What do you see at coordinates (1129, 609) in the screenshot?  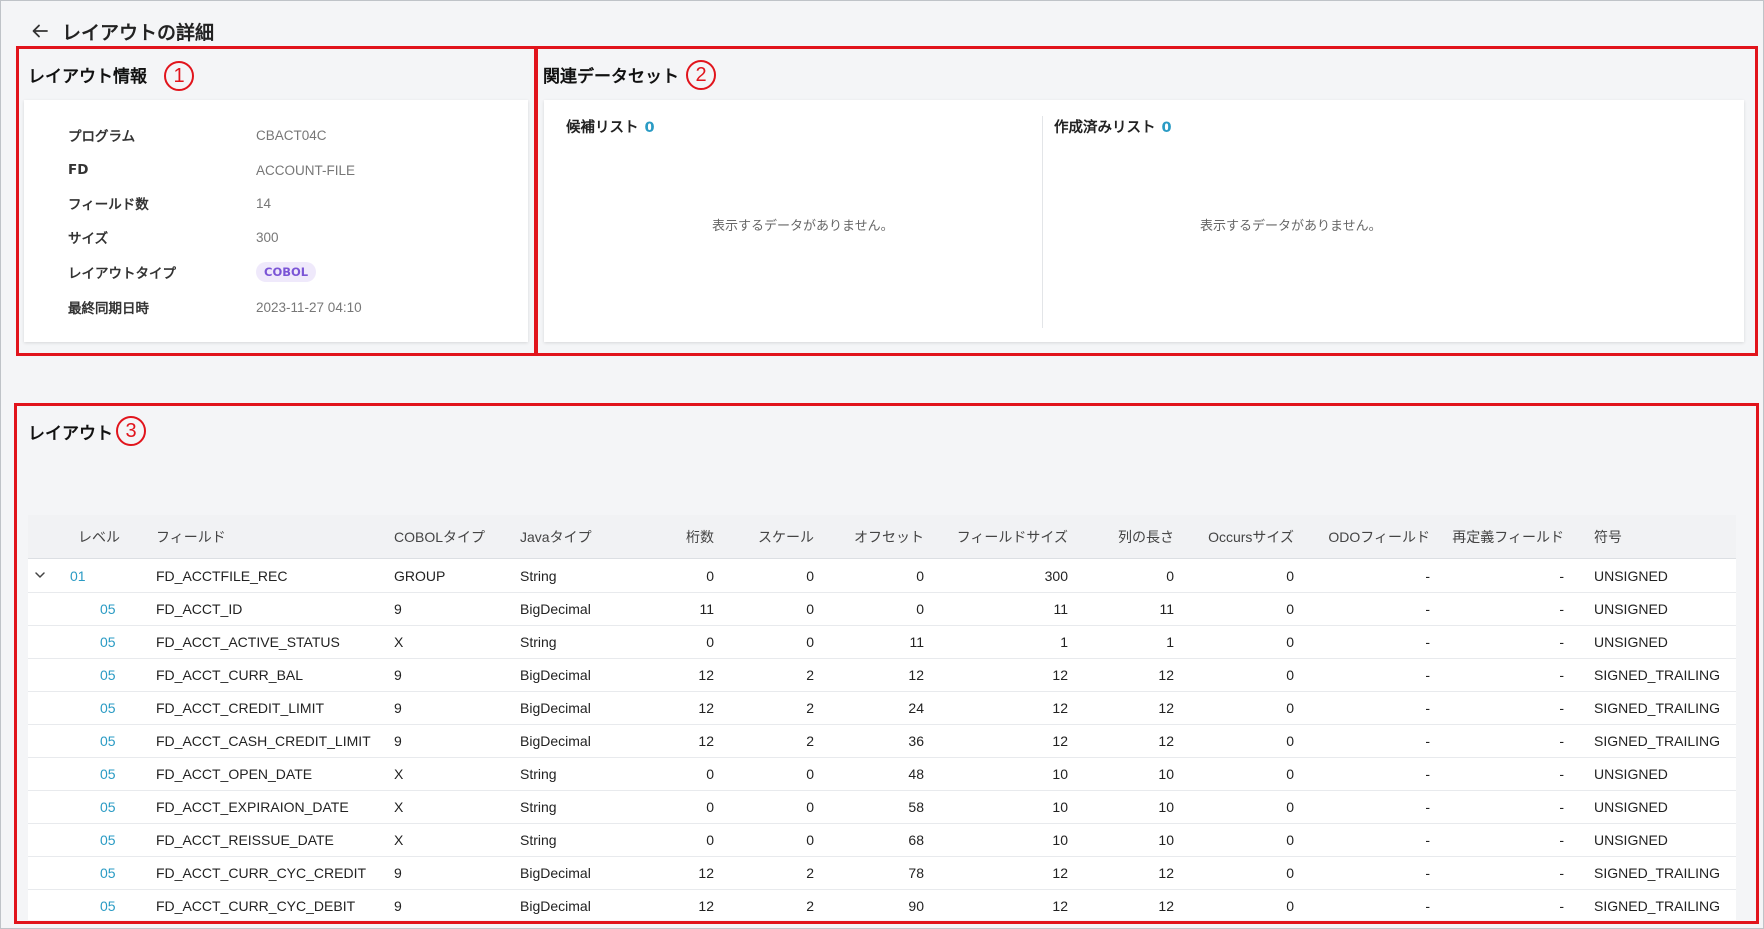 I see `cell-column-length: 11` at bounding box center [1129, 609].